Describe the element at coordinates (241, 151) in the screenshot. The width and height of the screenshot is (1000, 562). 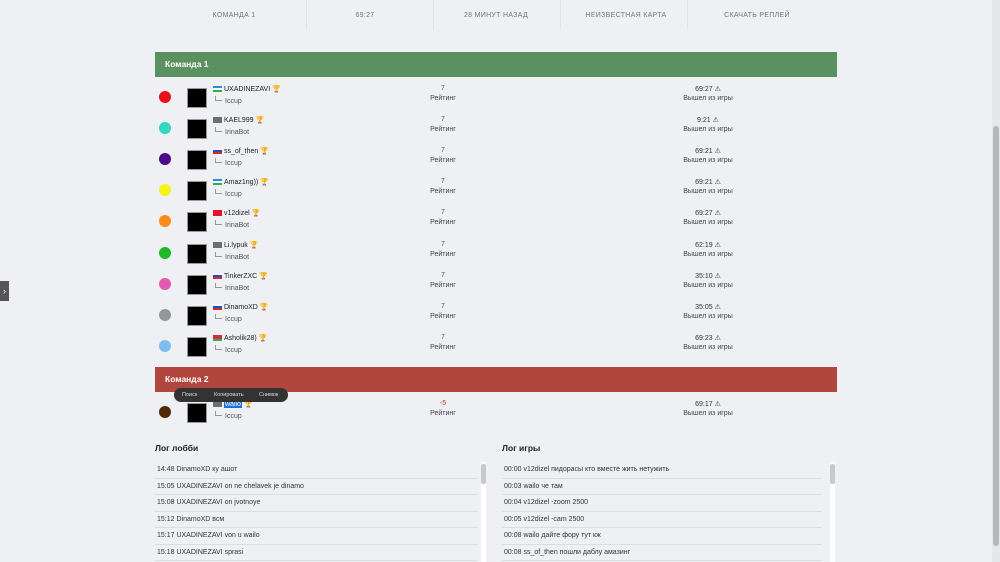
I see `player-name-text: ss_of_then` at that location.